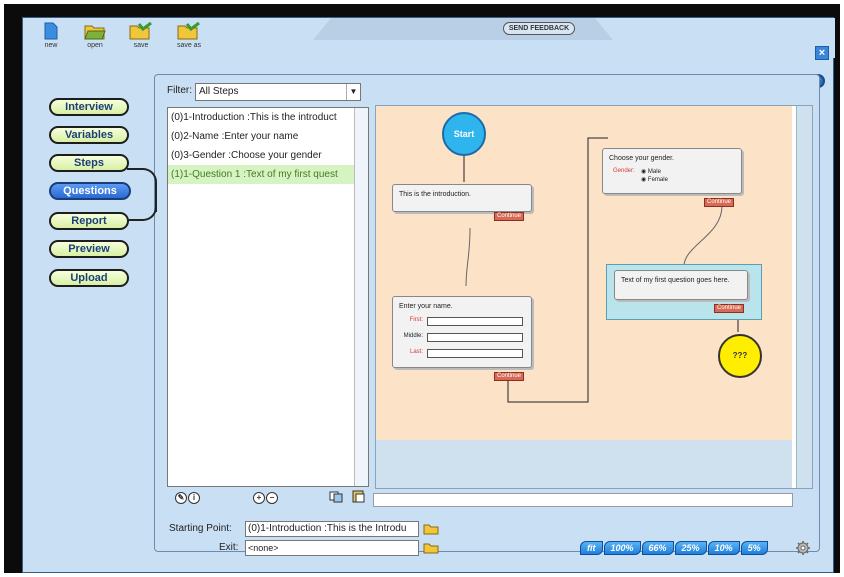 The height and width of the screenshot is (577, 844). I want to click on close-button: ×, so click(822, 53).